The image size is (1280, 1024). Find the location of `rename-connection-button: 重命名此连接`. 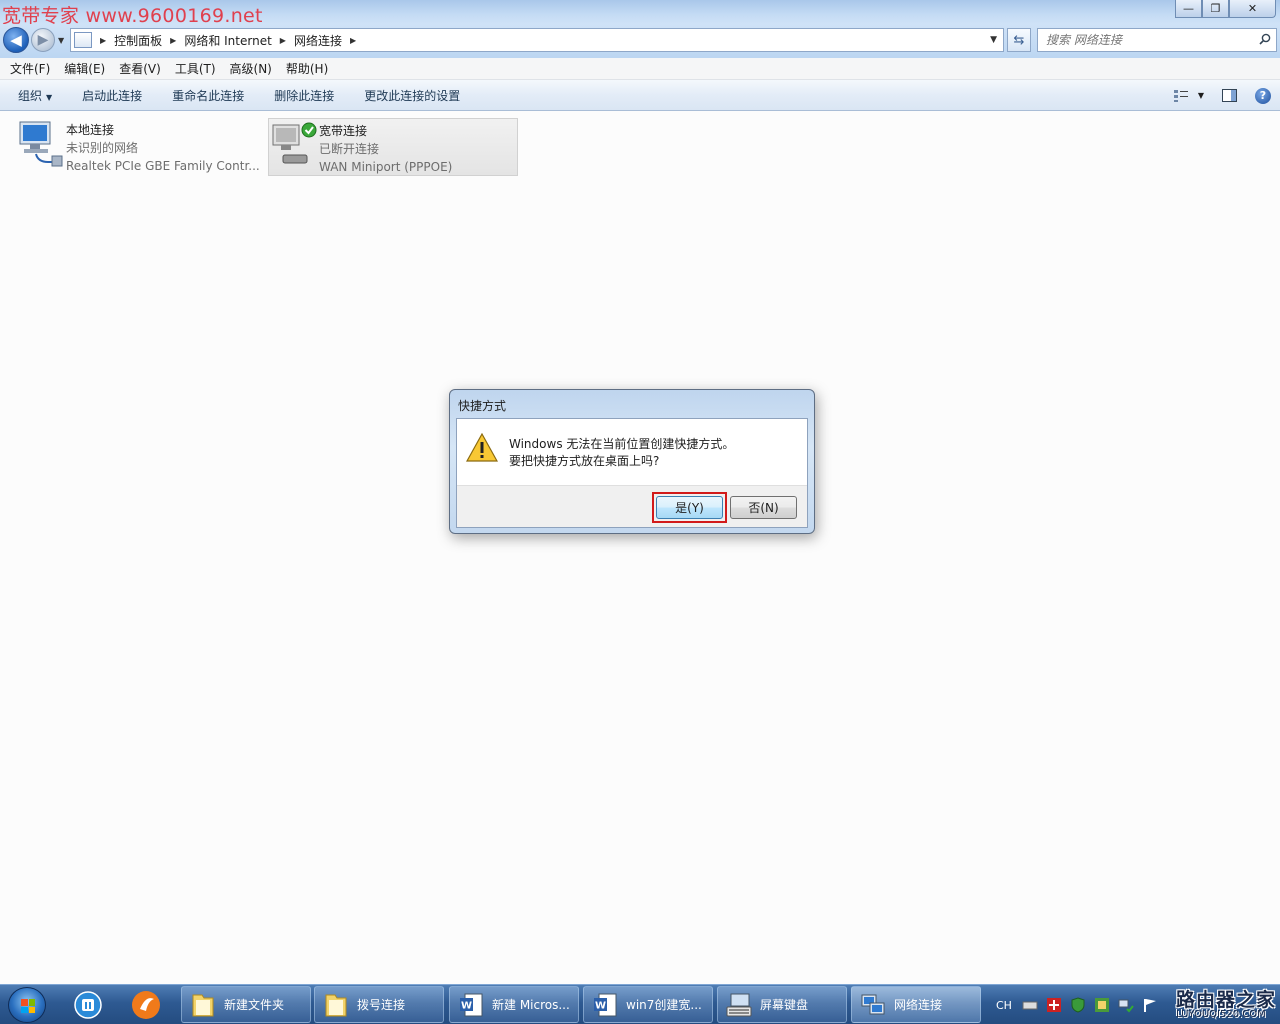

rename-connection-button: 重命名此连接 is located at coordinates (208, 95).